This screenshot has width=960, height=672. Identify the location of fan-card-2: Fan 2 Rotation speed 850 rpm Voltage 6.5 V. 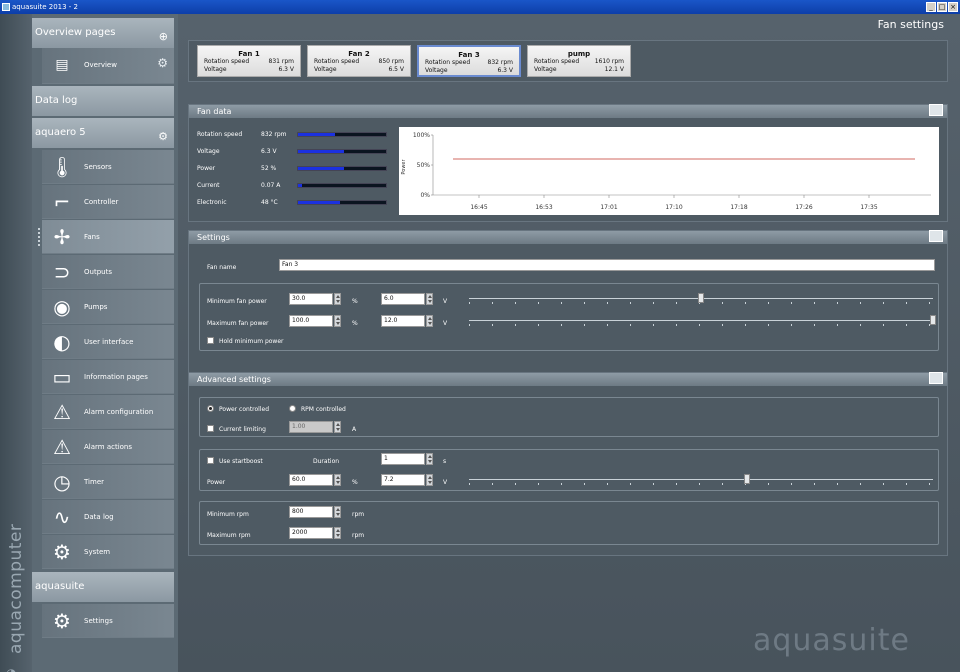
(359, 61).